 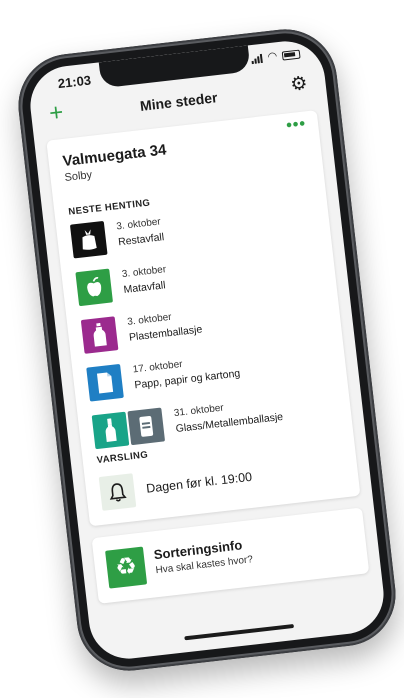 I want to click on status-icons: ◠, so click(x=276, y=57).